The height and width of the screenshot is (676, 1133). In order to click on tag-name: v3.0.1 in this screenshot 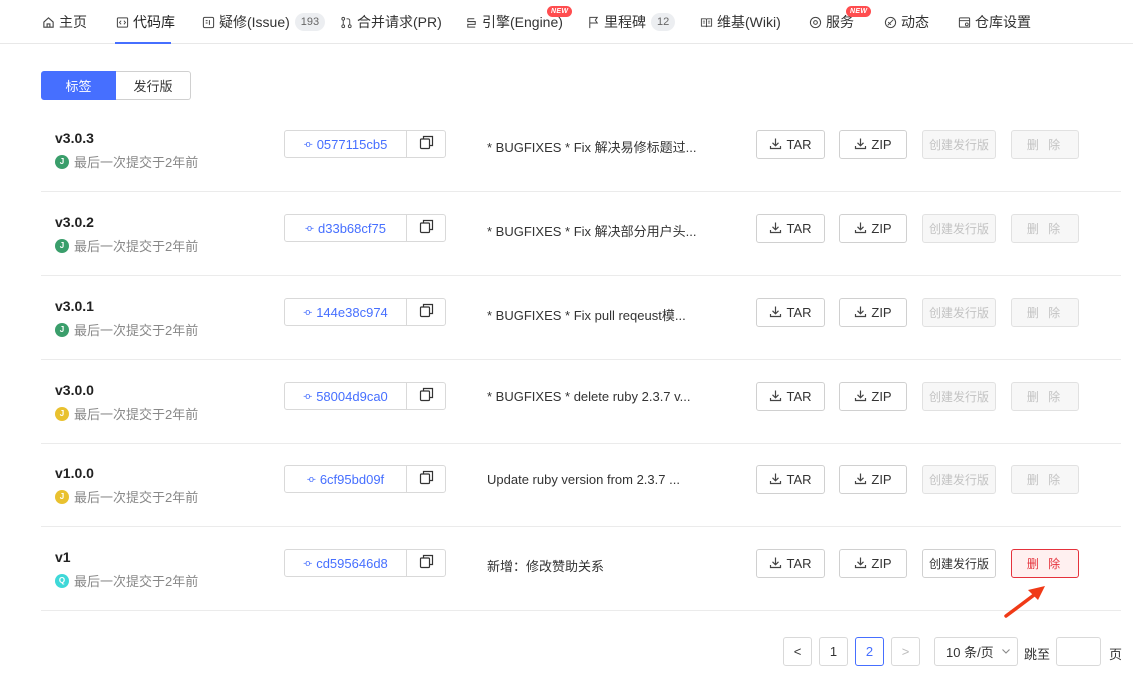, I will do `click(74, 306)`.